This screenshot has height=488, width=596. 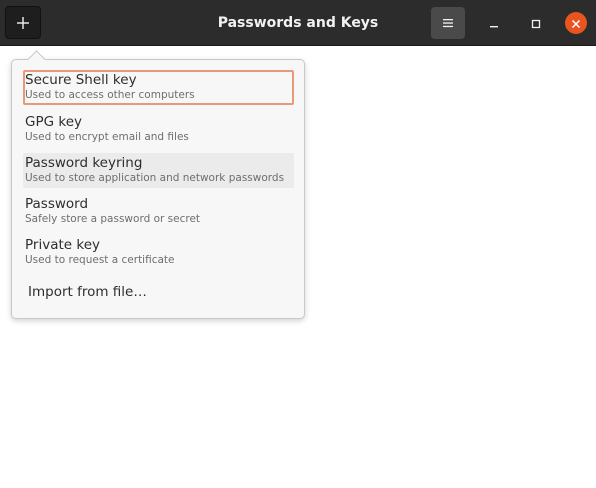 What do you see at coordinates (113, 219) in the screenshot?
I see `menu-item-subtitle: Safely store a password or secret` at bounding box center [113, 219].